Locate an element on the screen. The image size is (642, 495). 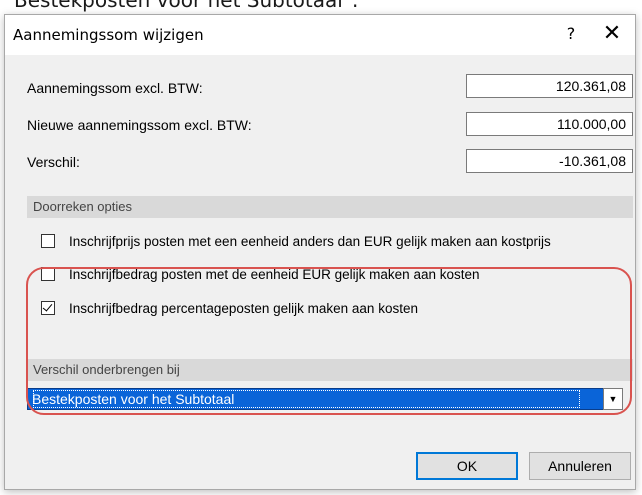
verschil-label: Verschil: is located at coordinates (53, 162).